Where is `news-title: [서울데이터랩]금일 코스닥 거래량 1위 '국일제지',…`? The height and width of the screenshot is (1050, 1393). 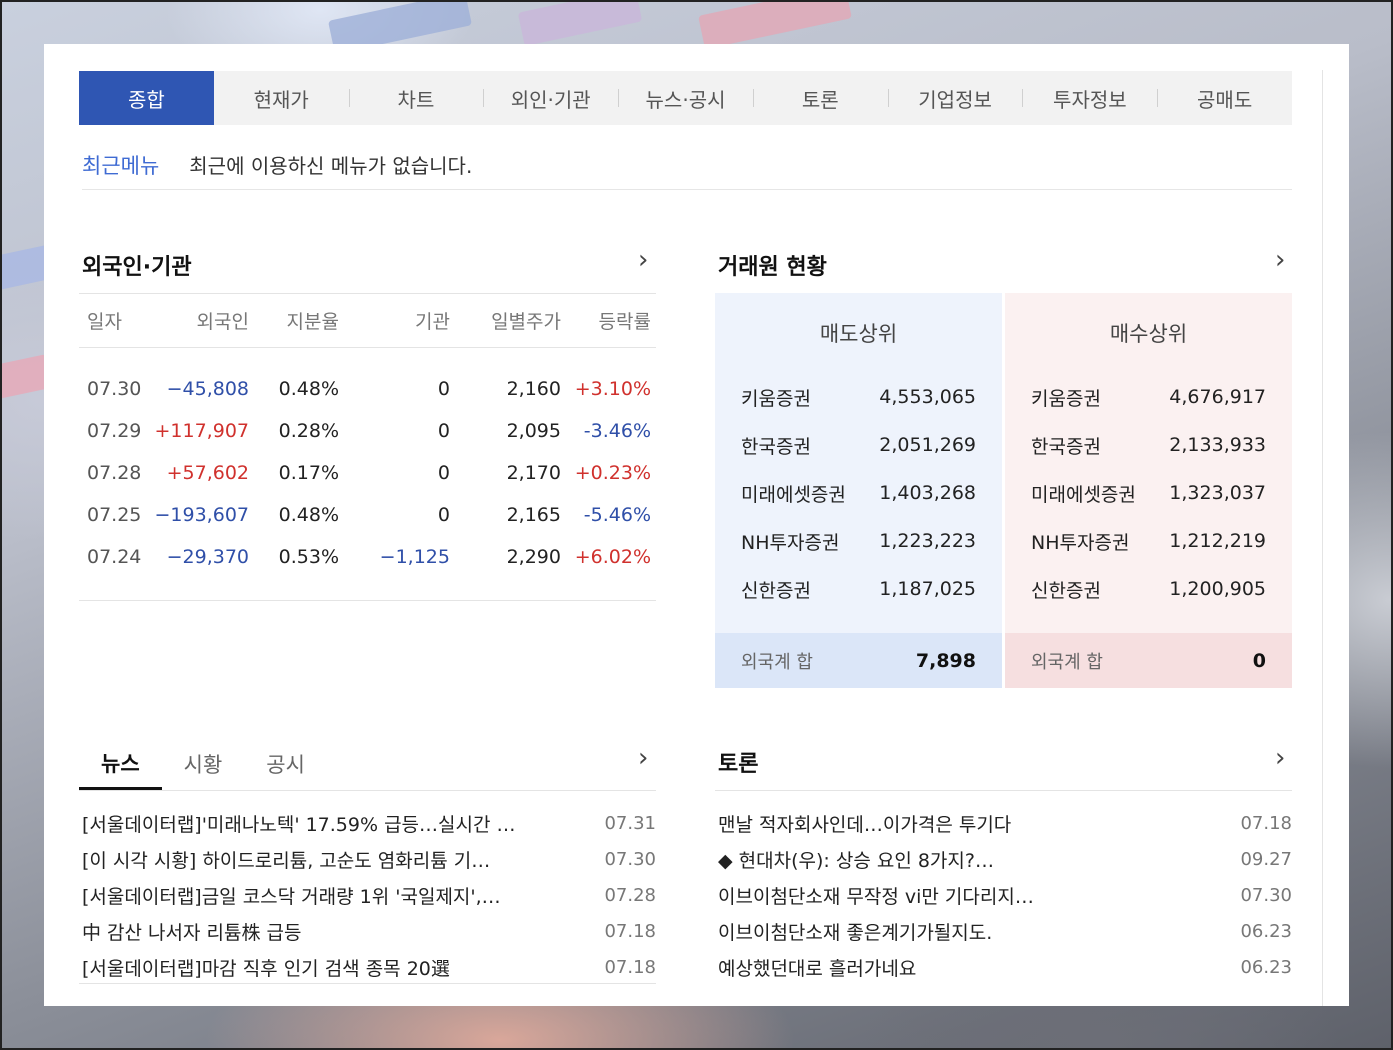 news-title: [서울데이터랩]금일 코스닥 거래량 1위 '국일제지',… is located at coordinates (291, 895).